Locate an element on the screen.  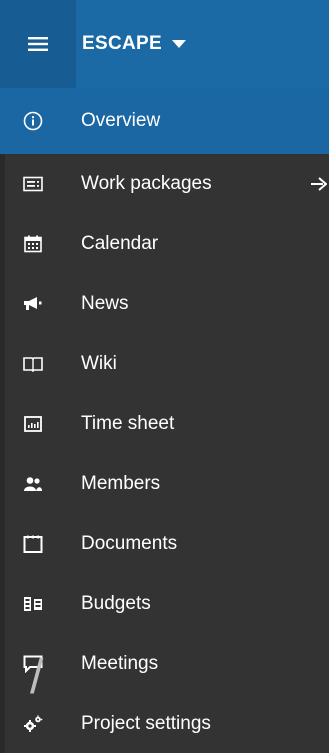
menu-item-project-settings: Project settings is located at coordinates (164, 724).